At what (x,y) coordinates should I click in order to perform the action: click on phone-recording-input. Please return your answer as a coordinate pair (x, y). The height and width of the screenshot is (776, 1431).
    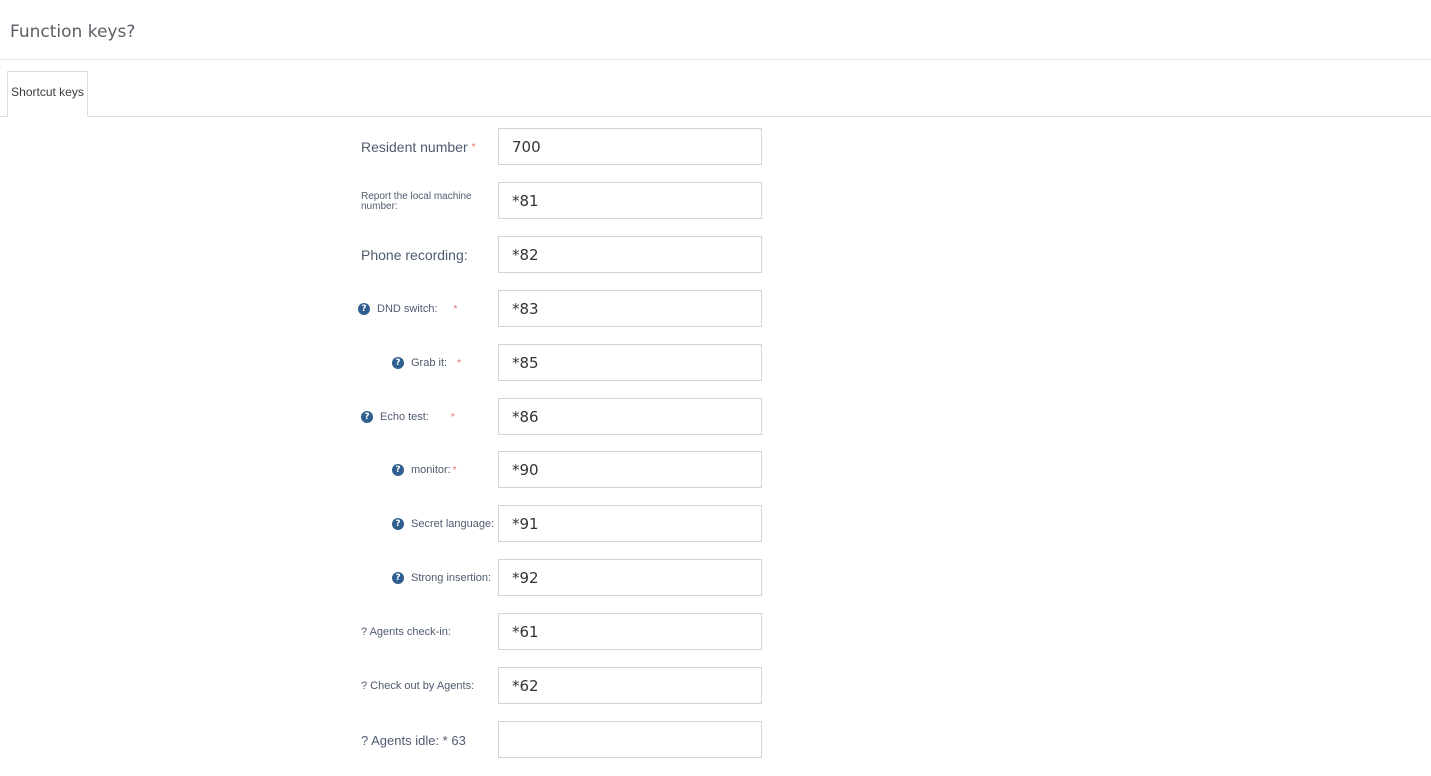
    Looking at the image, I should click on (630, 254).